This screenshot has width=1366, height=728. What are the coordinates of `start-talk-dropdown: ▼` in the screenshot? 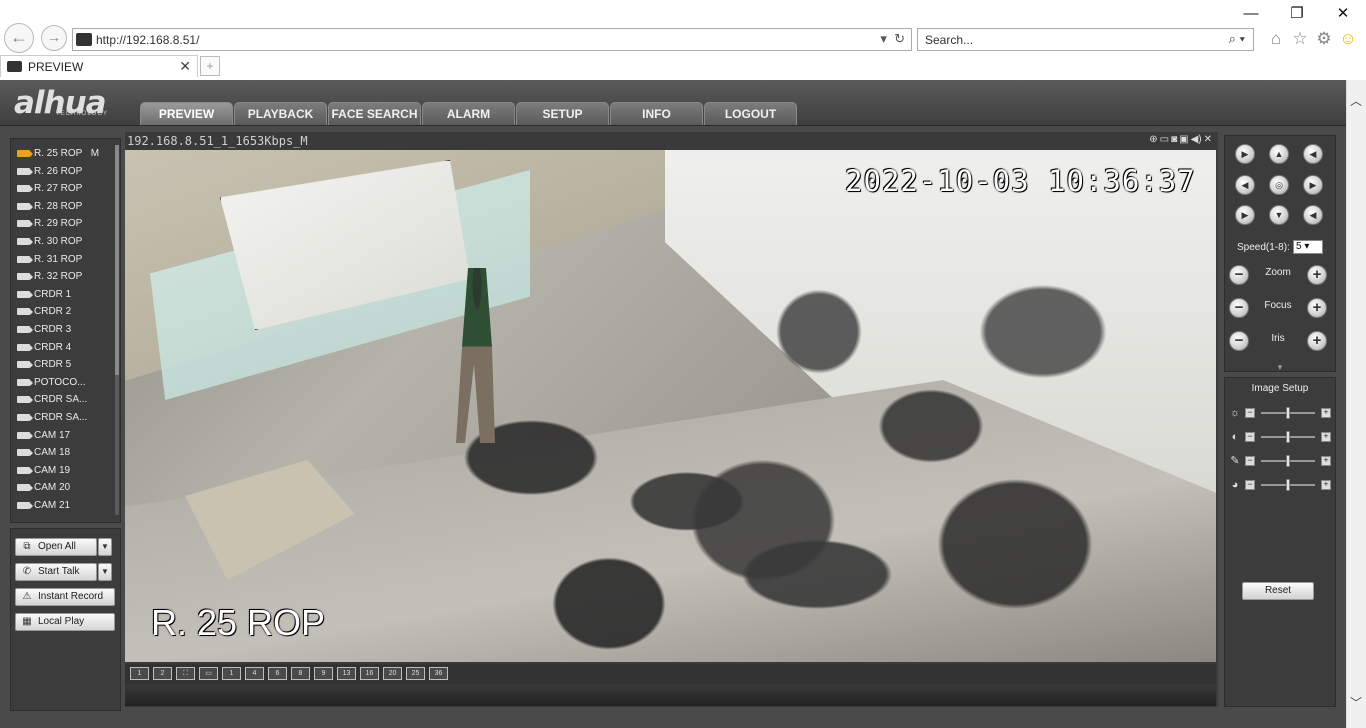 It's located at (105, 572).